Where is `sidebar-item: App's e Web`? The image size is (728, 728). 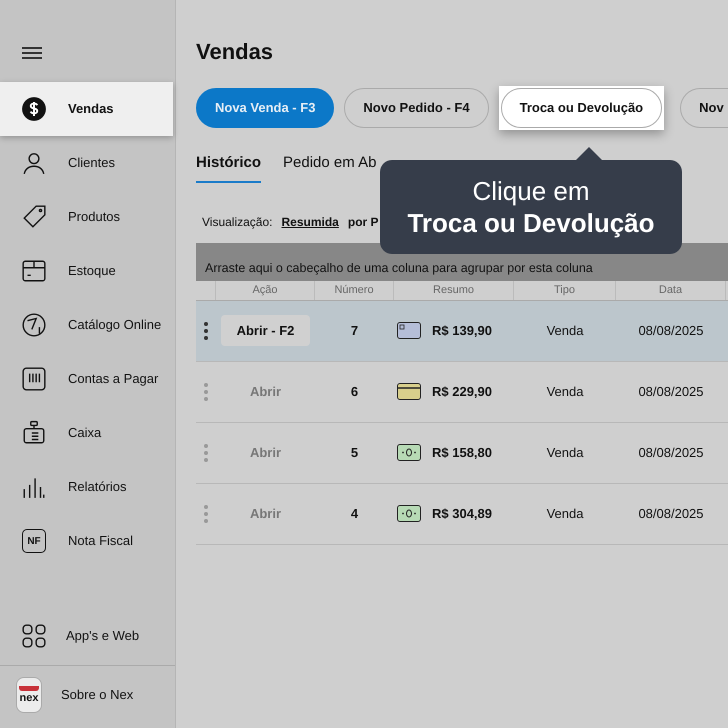
sidebar-item: App's e Web is located at coordinates (87, 636).